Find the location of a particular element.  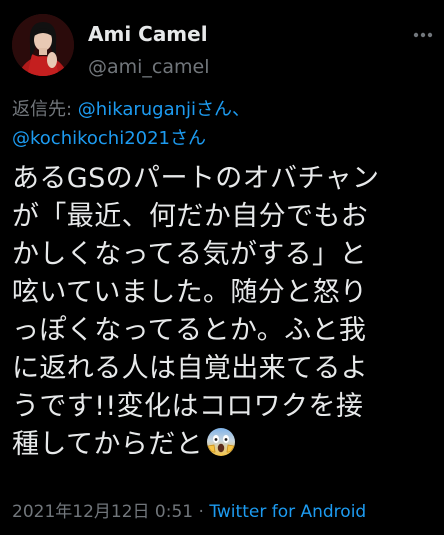

mention-link: @kochikochi2021 is located at coordinates (91, 138).